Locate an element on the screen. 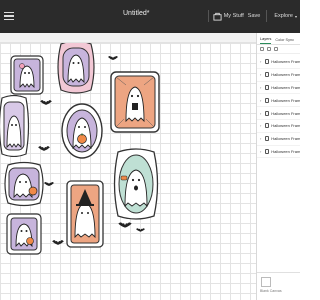 The width and height of the screenshot is (320, 300). edit-toolbar is located at coordinates (128, 38).